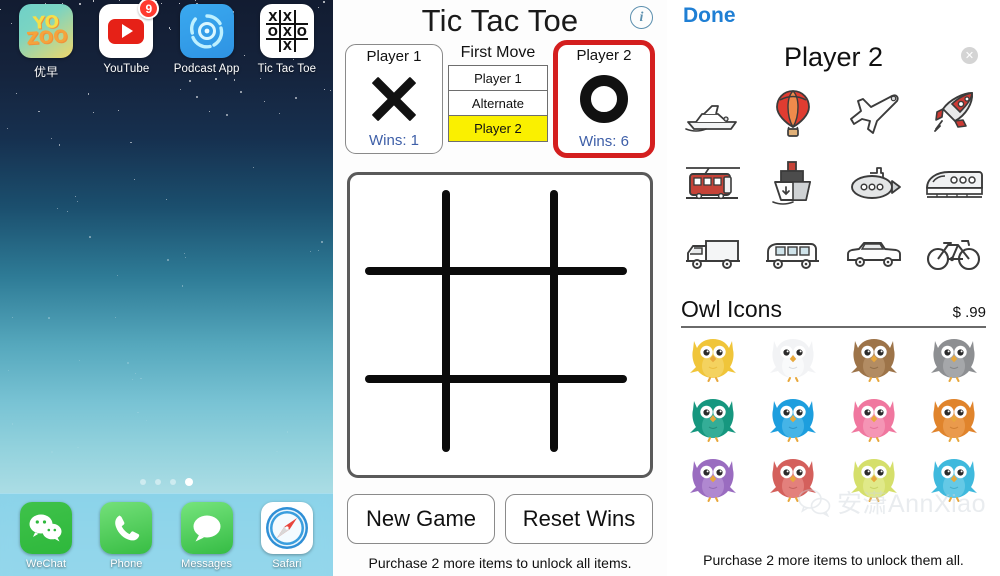 Image resolution: width=1000 pixels, height=576 pixels. What do you see at coordinates (969, 55) in the screenshot?
I see `clear-circle-icon: ✕` at bounding box center [969, 55].